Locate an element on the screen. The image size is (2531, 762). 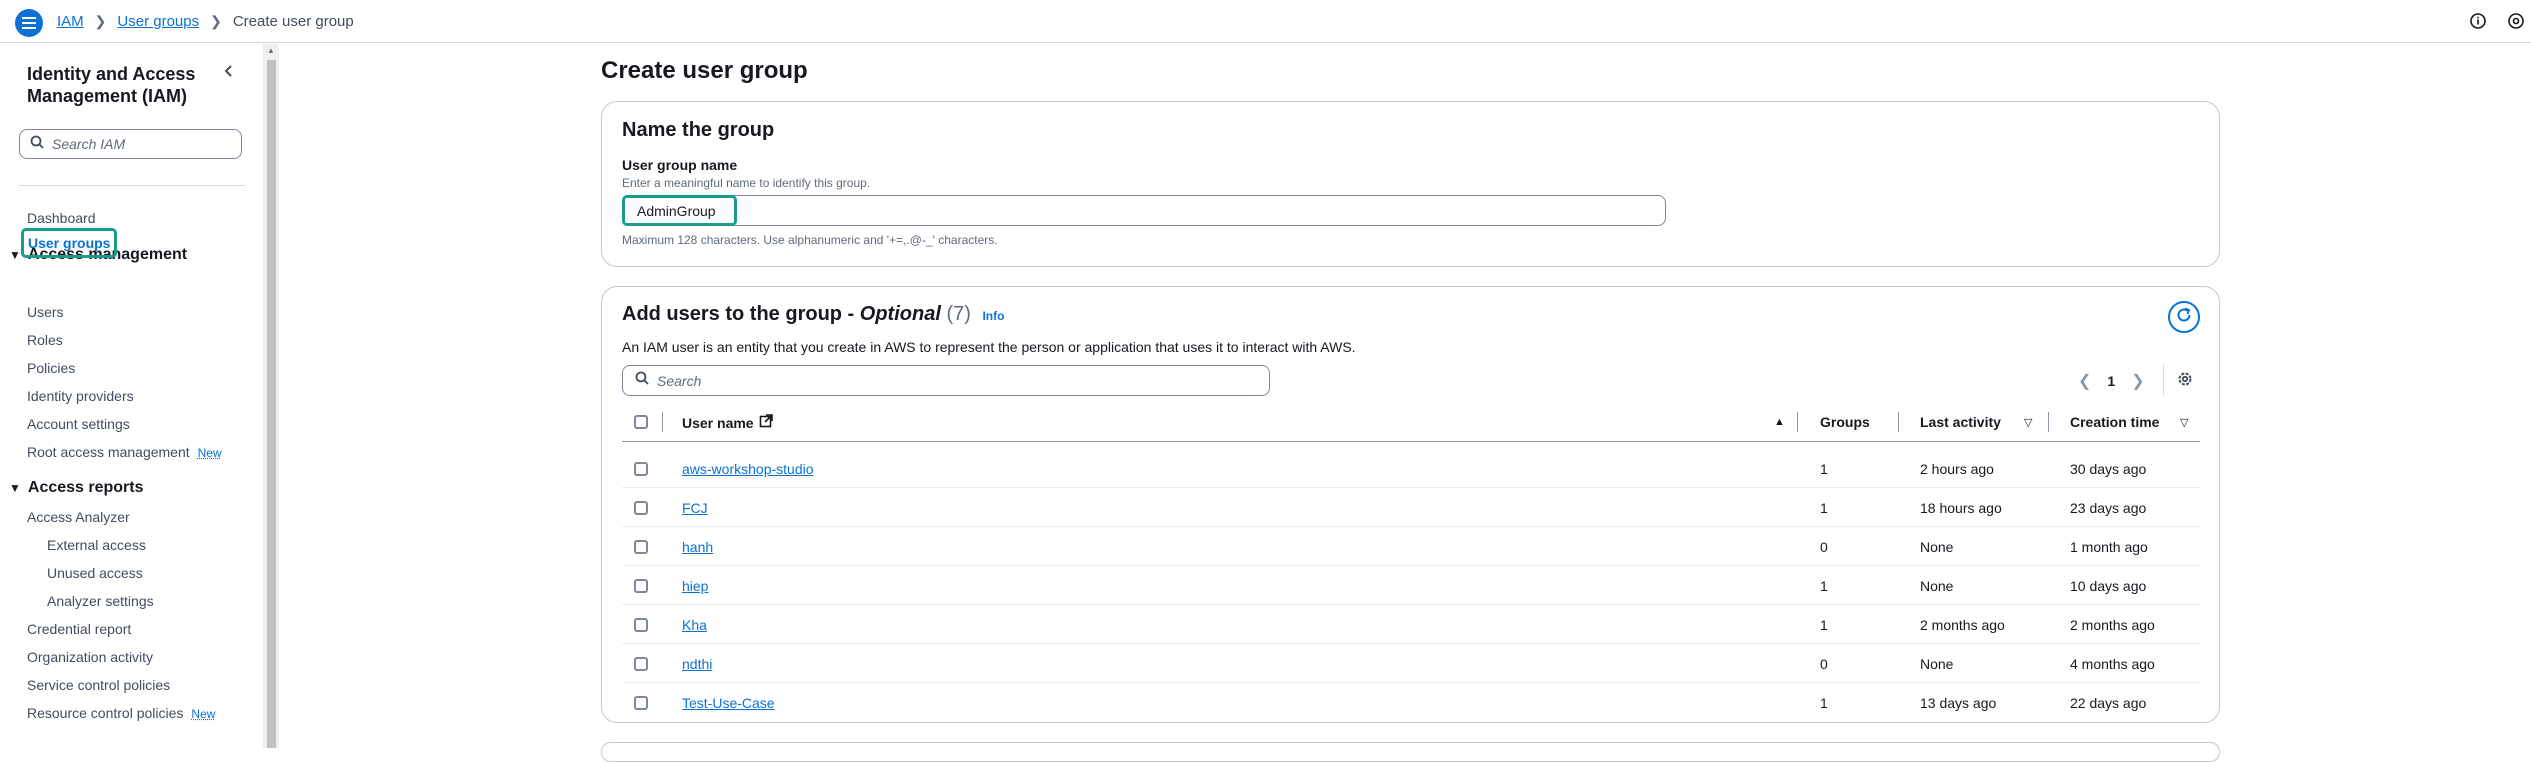
menu-icon is located at coordinates (29, 23).